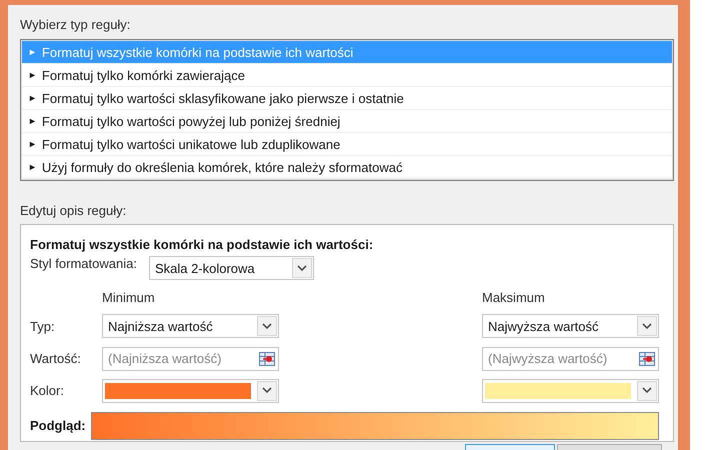  Describe the element at coordinates (73, 211) in the screenshot. I see `section-label: Edytuj opis reguły:` at that location.